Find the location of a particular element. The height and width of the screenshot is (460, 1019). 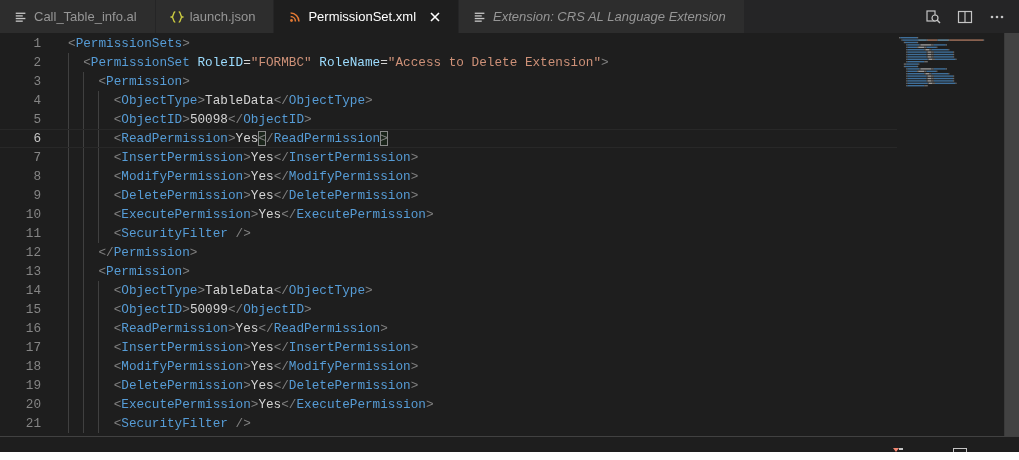

editor-tab: Call_Table_info.al is located at coordinates (78, 16).